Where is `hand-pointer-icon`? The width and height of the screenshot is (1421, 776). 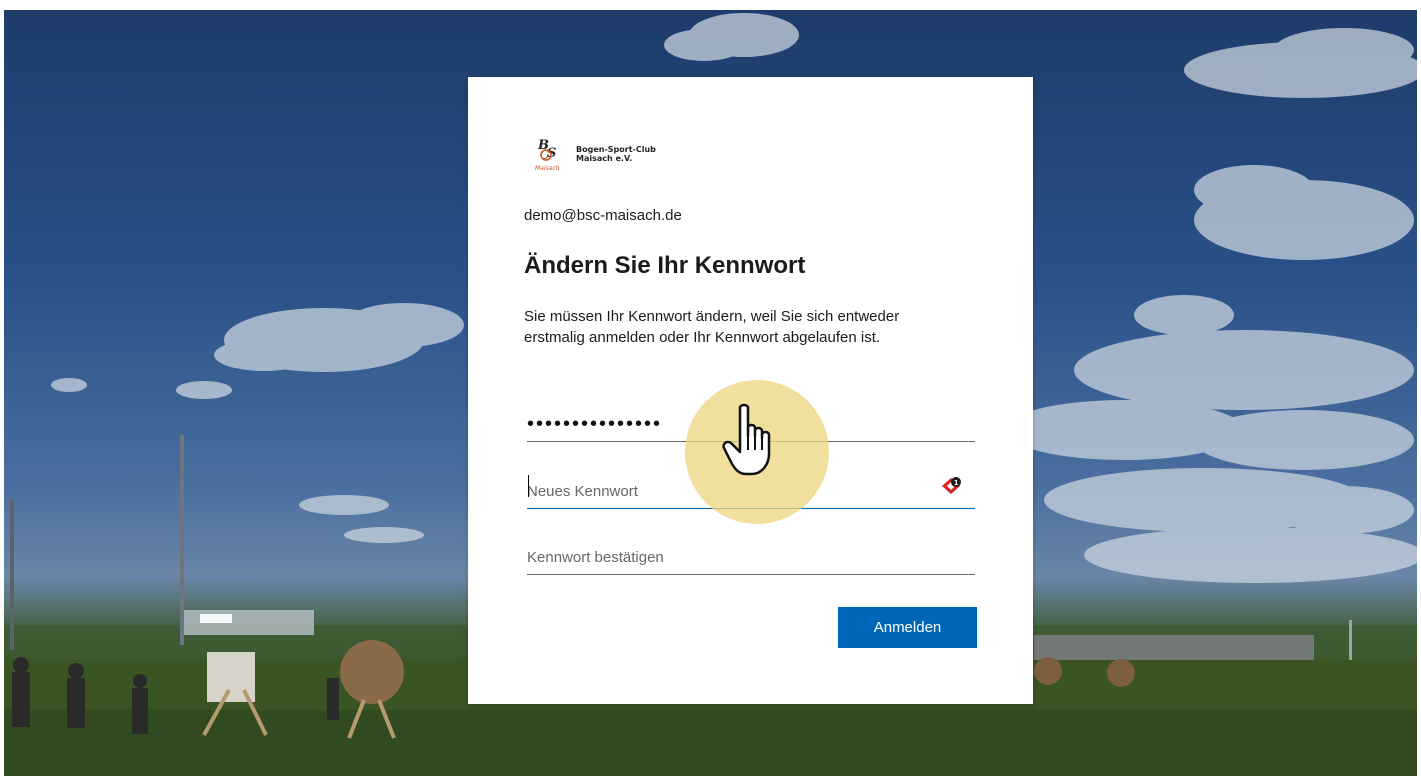
hand-pointer-icon is located at coordinates (746, 439).